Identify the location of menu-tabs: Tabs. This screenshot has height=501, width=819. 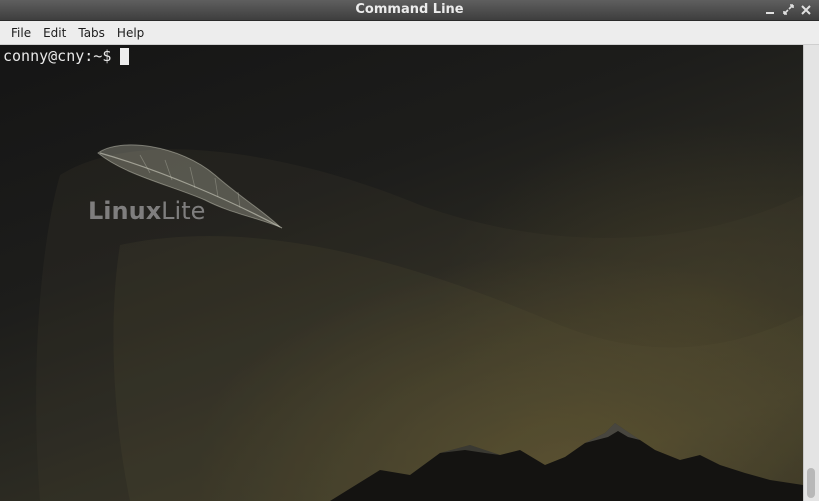
(91, 33).